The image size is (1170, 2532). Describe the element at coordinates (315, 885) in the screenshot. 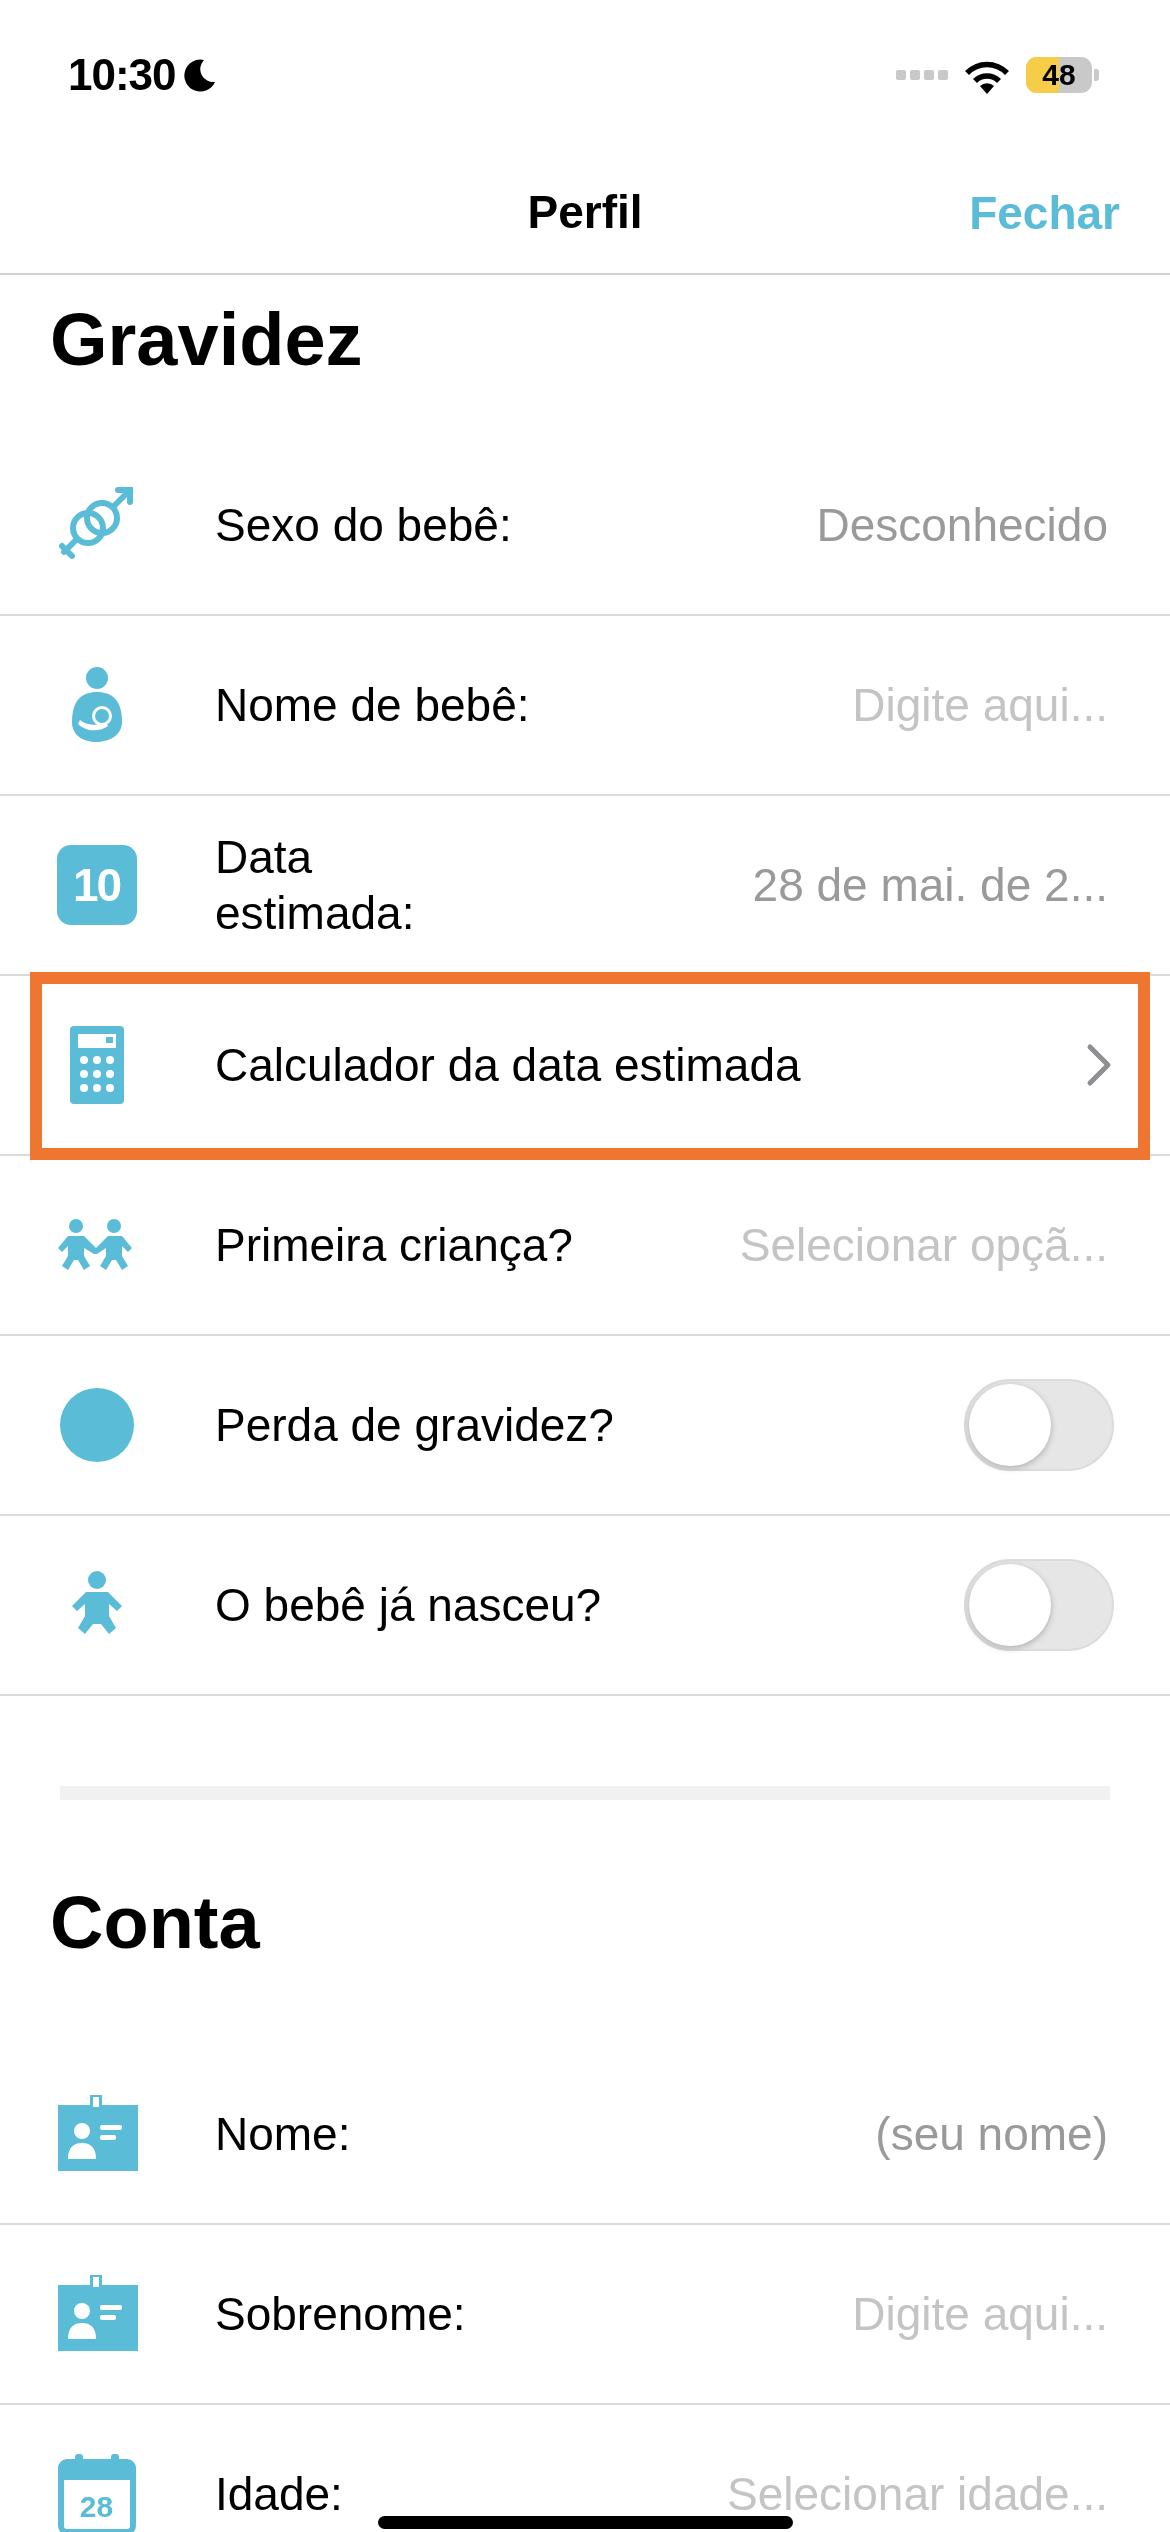

I see `row-label: Data estimada:` at that location.